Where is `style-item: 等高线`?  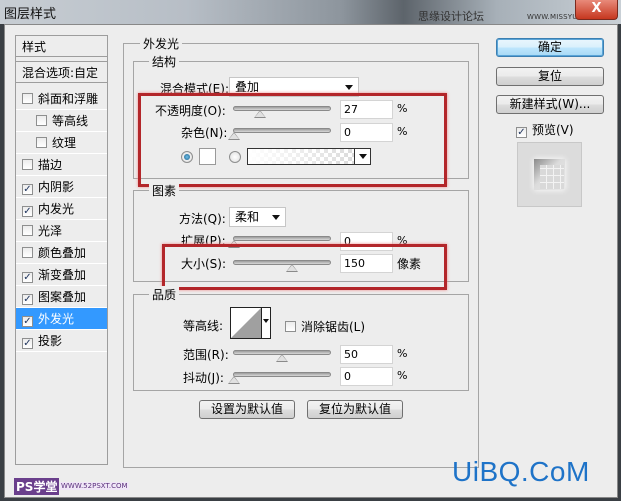 style-item: 等高线 is located at coordinates (61, 121).